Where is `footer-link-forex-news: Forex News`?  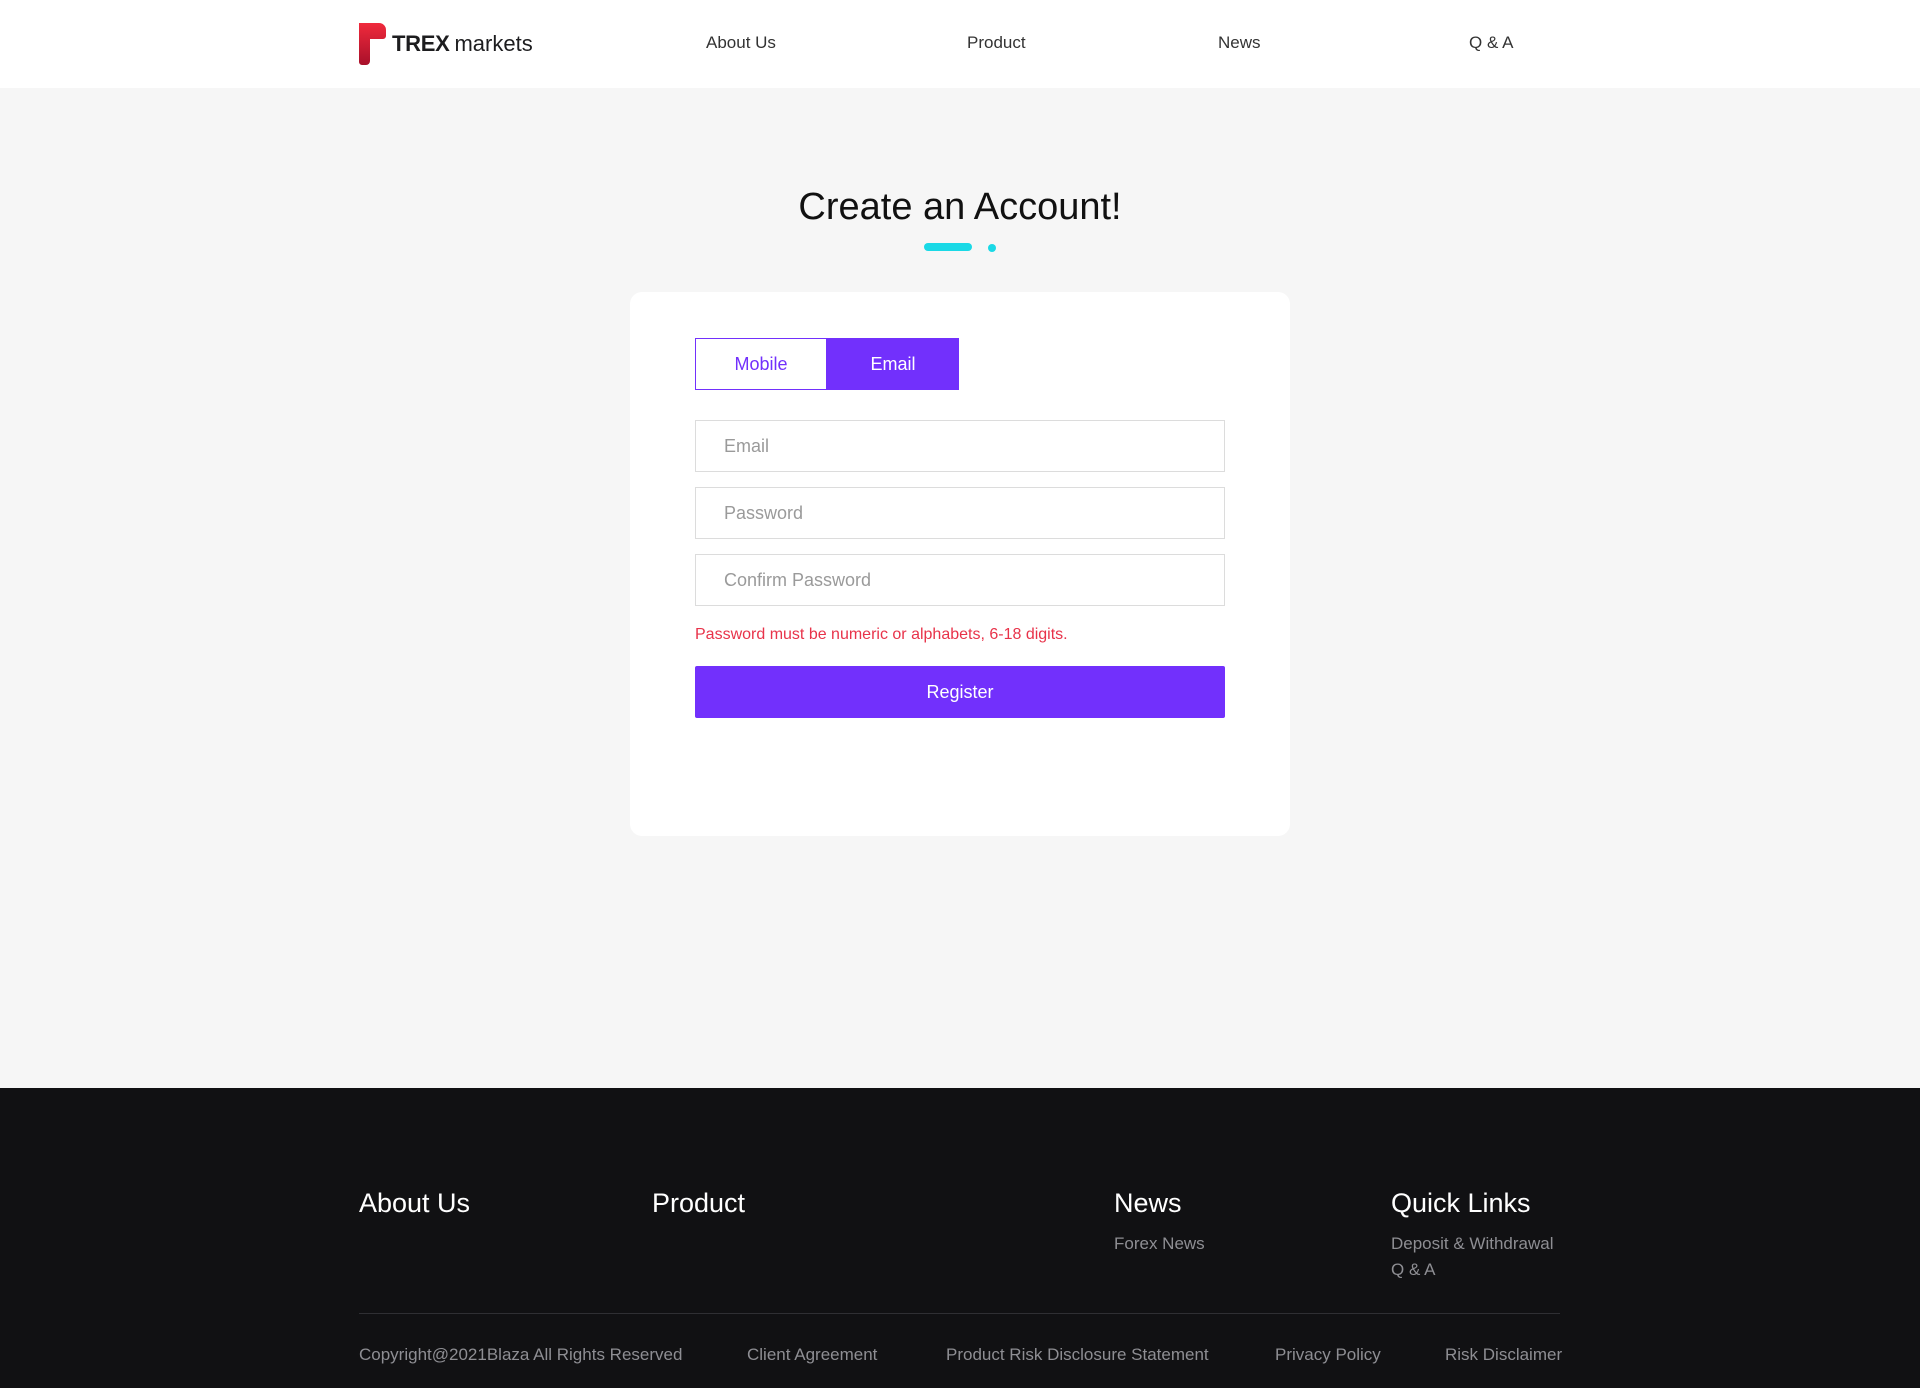
footer-link-forex-news: Forex News is located at coordinates (1159, 1244).